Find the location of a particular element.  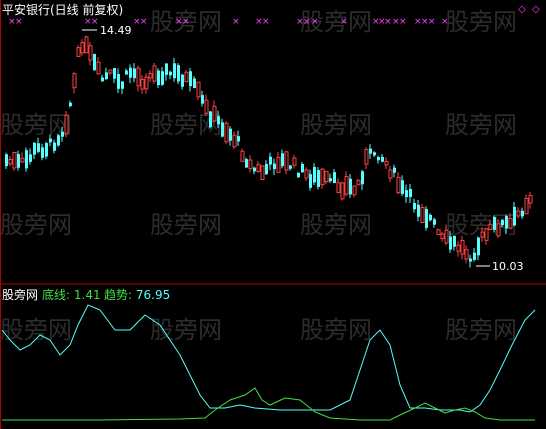

base-line-value: 1.41 is located at coordinates (87, 295).